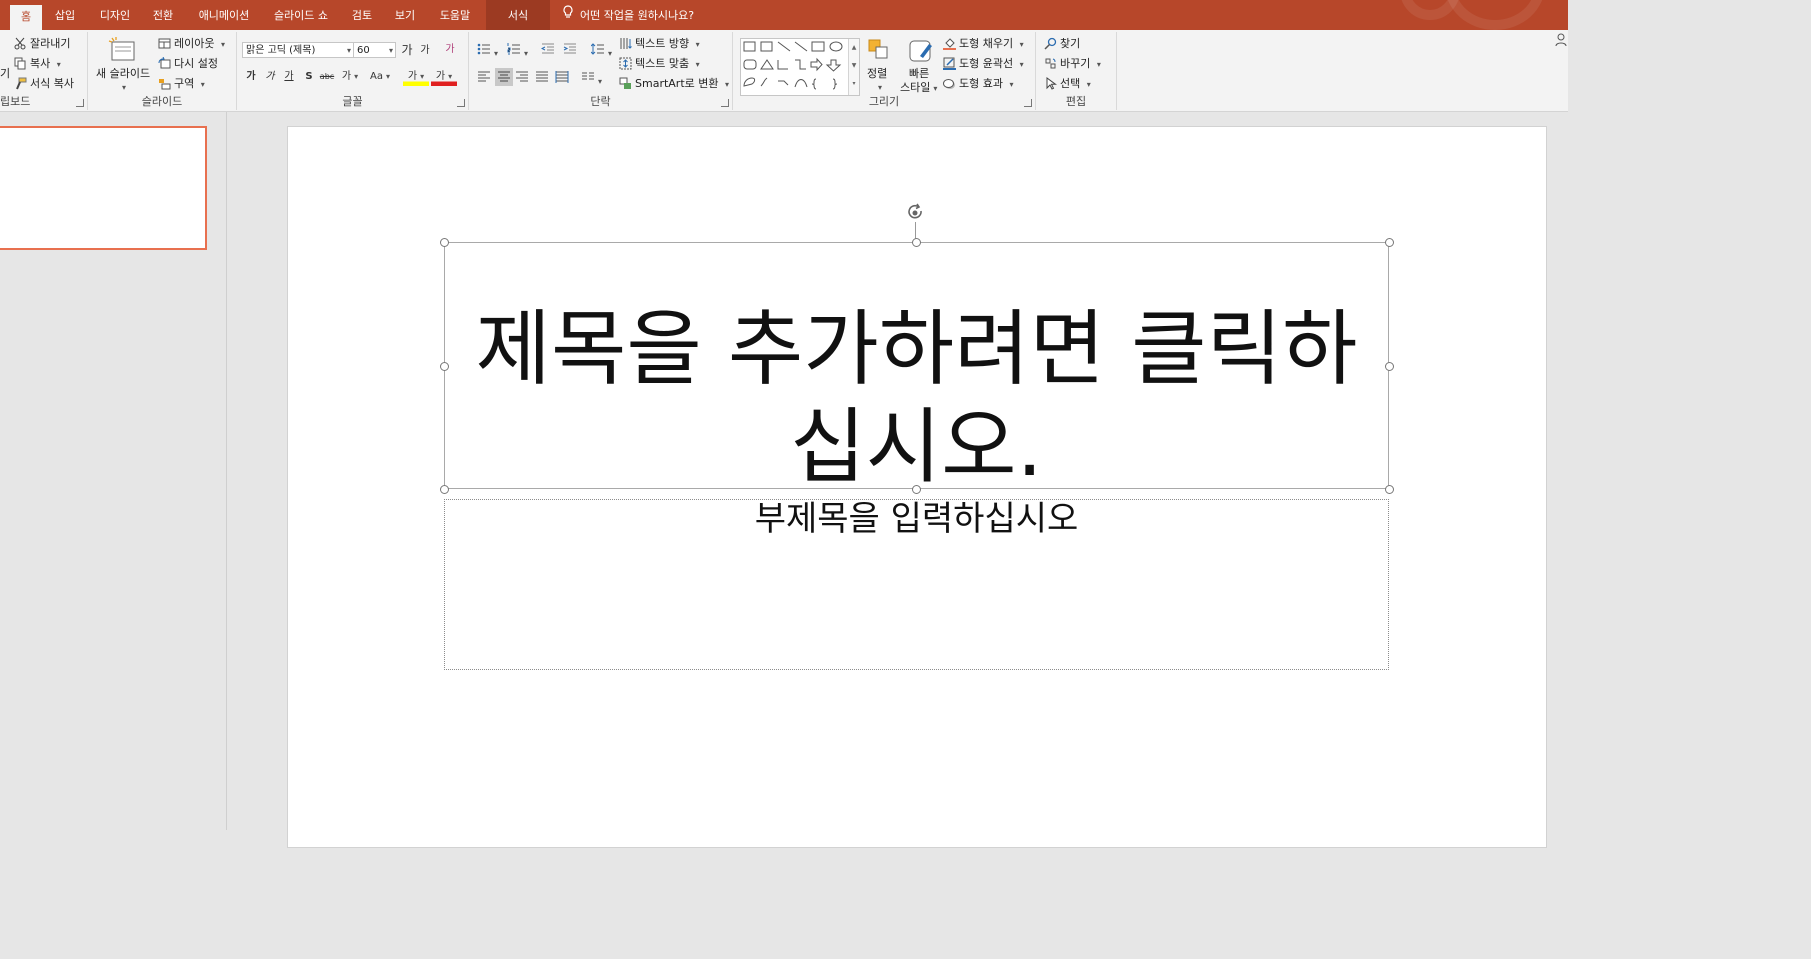 The width and height of the screenshot is (1811, 959). Describe the element at coordinates (327, 77) in the screenshot. I see `strikethrough-button: abc` at that location.